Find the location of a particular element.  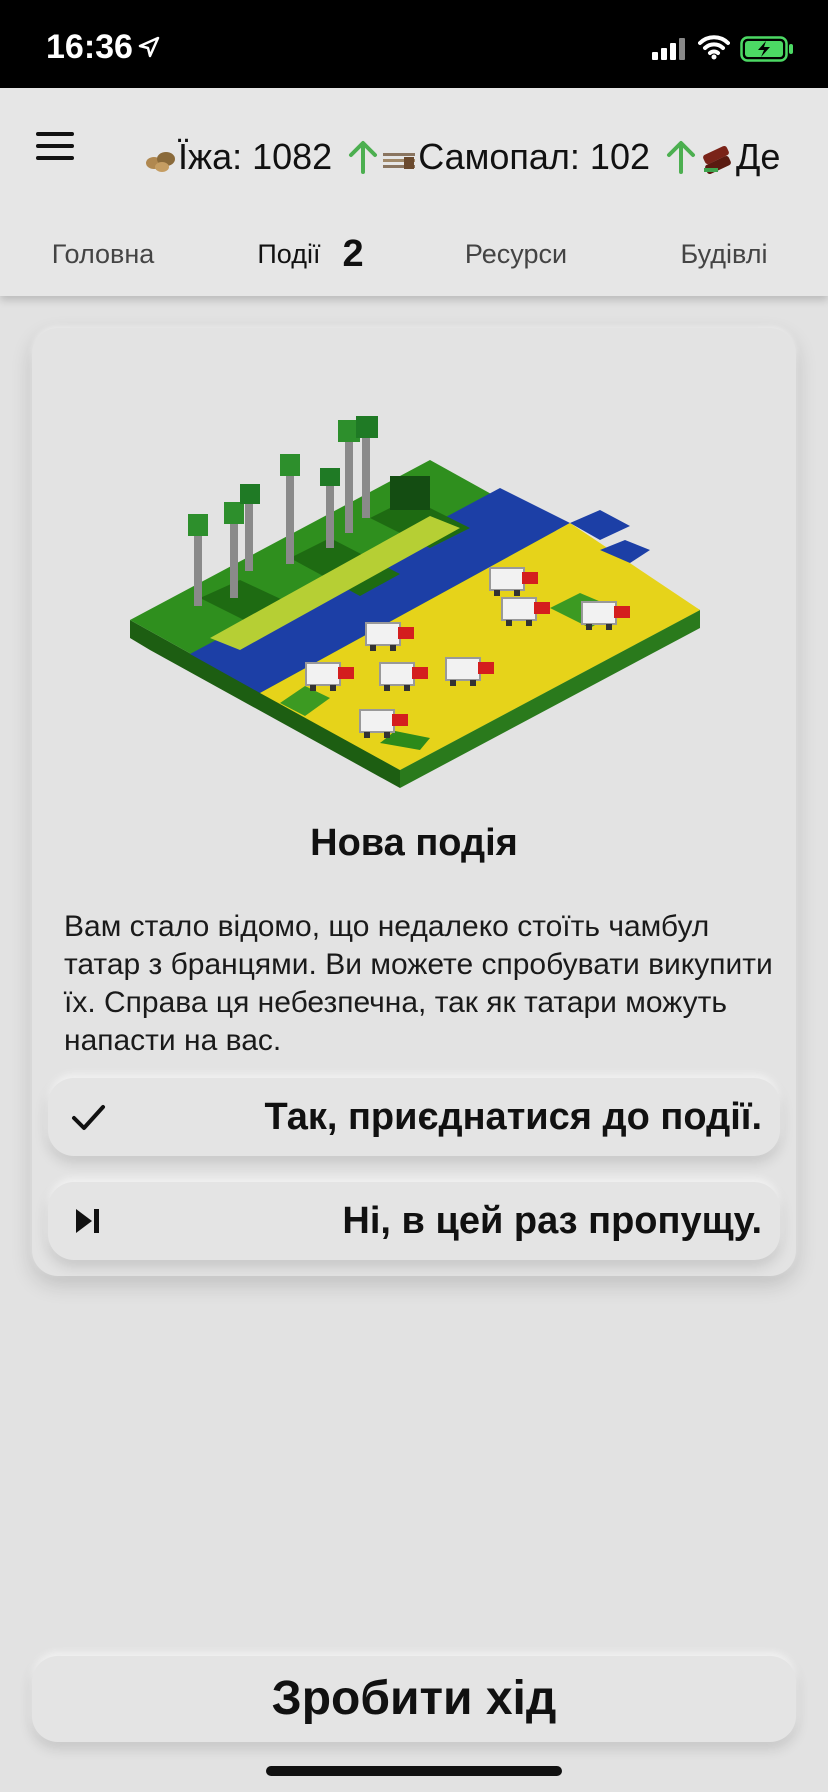

voxel-river-camp-with-carts-illustration is located at coordinates (415, 602).